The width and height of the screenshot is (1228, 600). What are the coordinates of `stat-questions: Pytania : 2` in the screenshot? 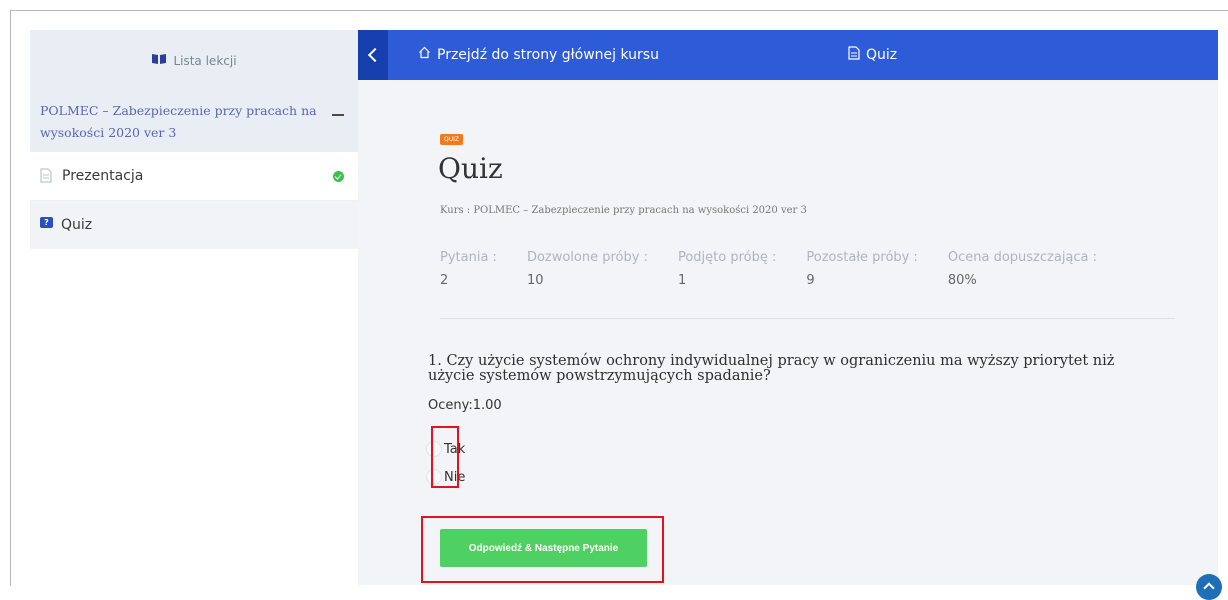 It's located at (468, 269).